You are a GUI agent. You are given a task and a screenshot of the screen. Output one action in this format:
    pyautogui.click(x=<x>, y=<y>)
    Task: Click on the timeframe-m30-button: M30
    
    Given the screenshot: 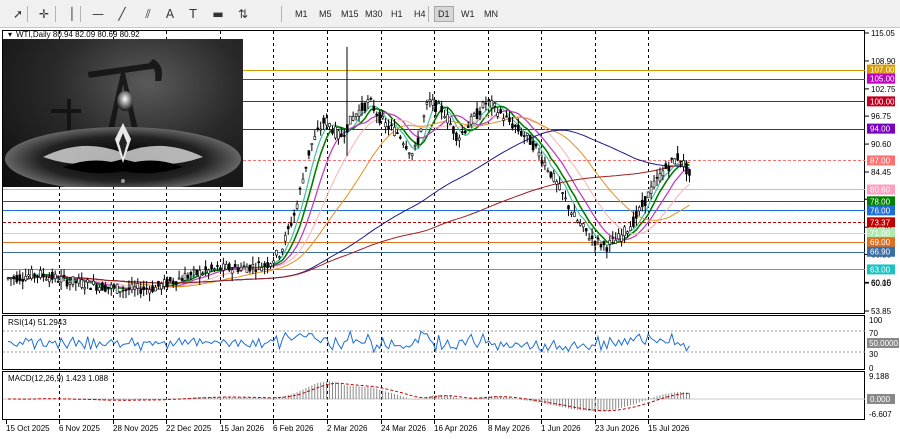 What is the action you would take?
    pyautogui.click(x=374, y=14)
    